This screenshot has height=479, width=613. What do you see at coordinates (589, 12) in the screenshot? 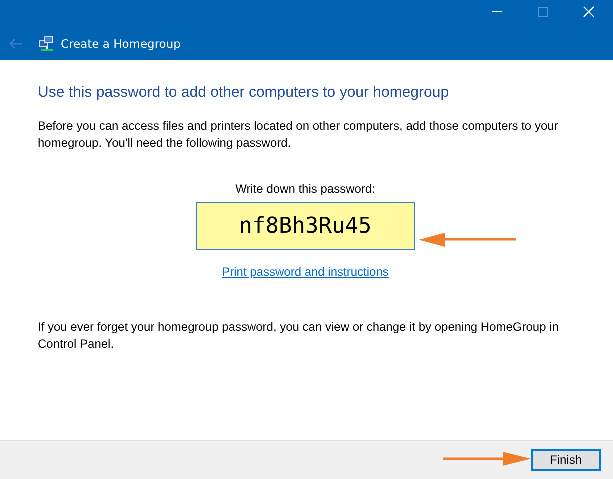
I see `close-icon` at bounding box center [589, 12].